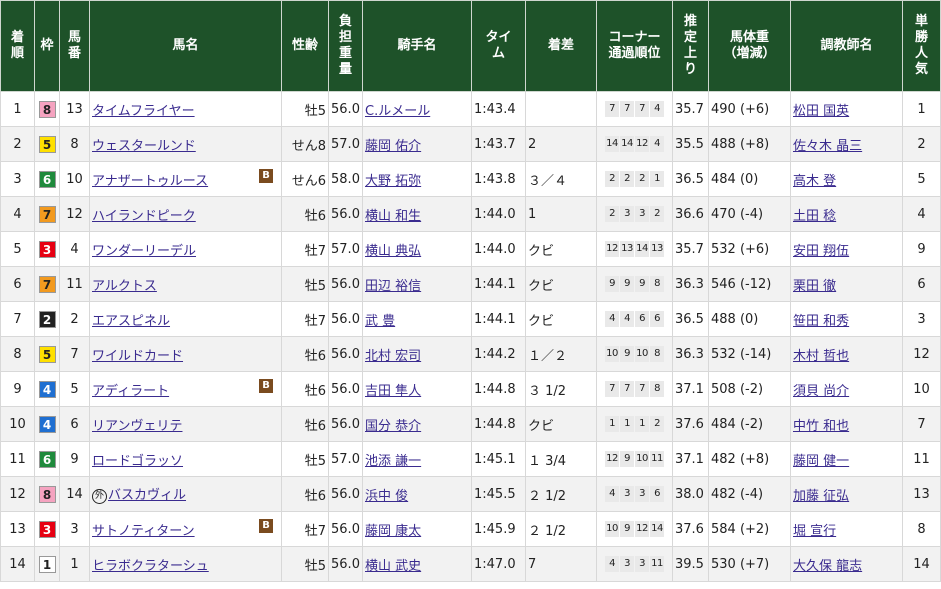  I want to click on horse-name-link: ワンダーリーデル, so click(144, 251).